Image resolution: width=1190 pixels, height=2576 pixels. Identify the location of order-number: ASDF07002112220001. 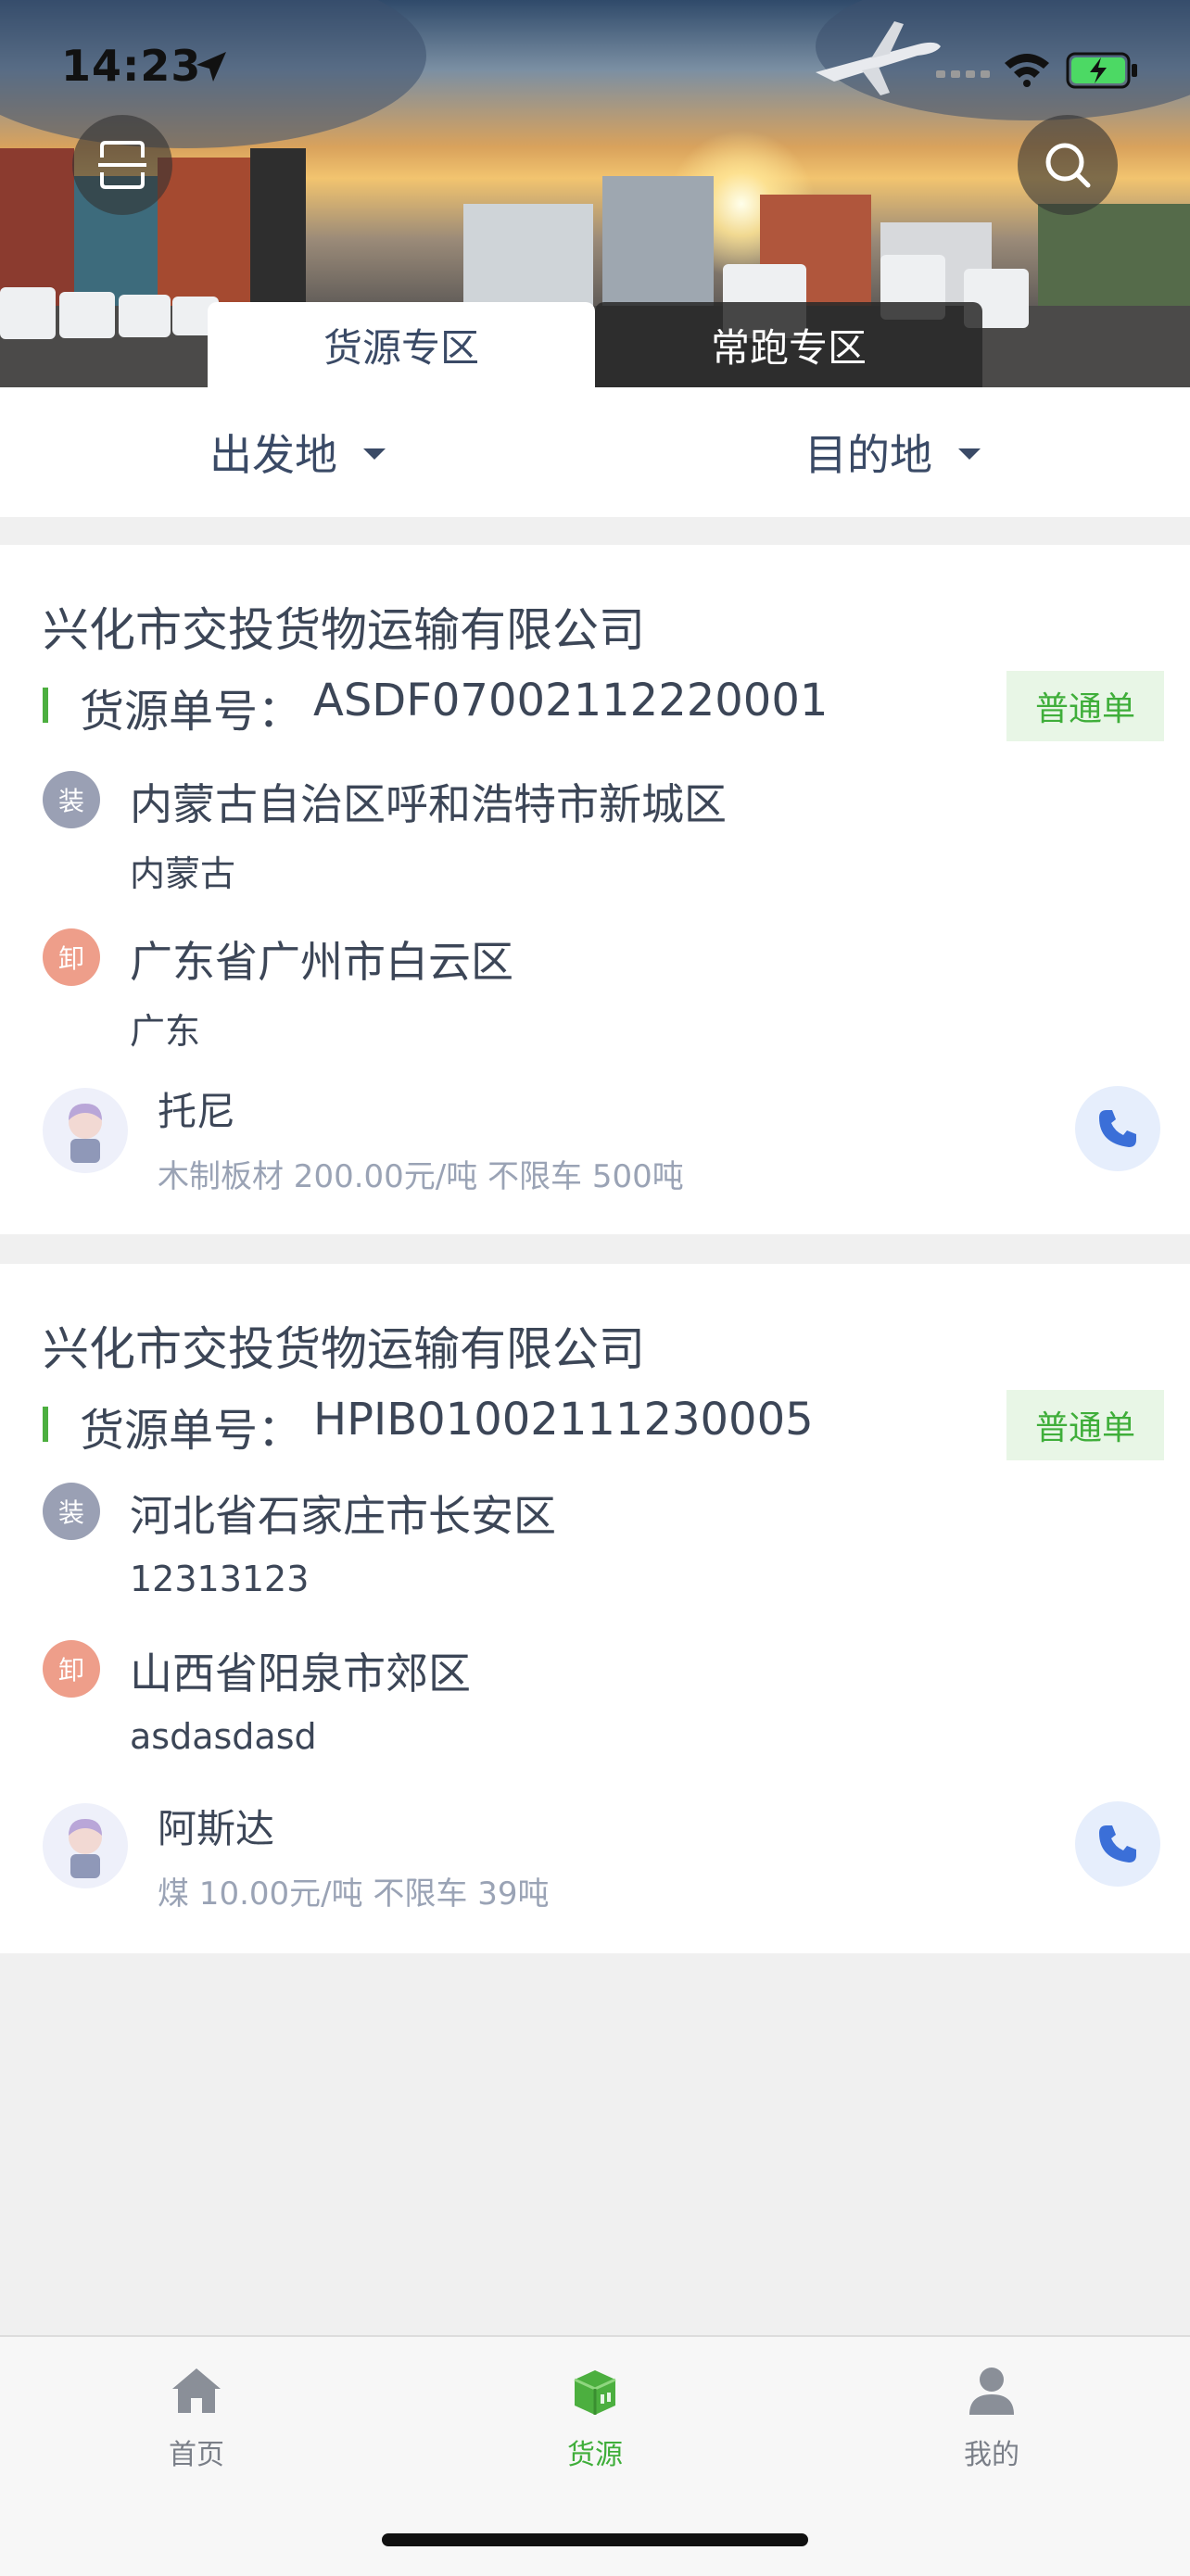
(571, 700).